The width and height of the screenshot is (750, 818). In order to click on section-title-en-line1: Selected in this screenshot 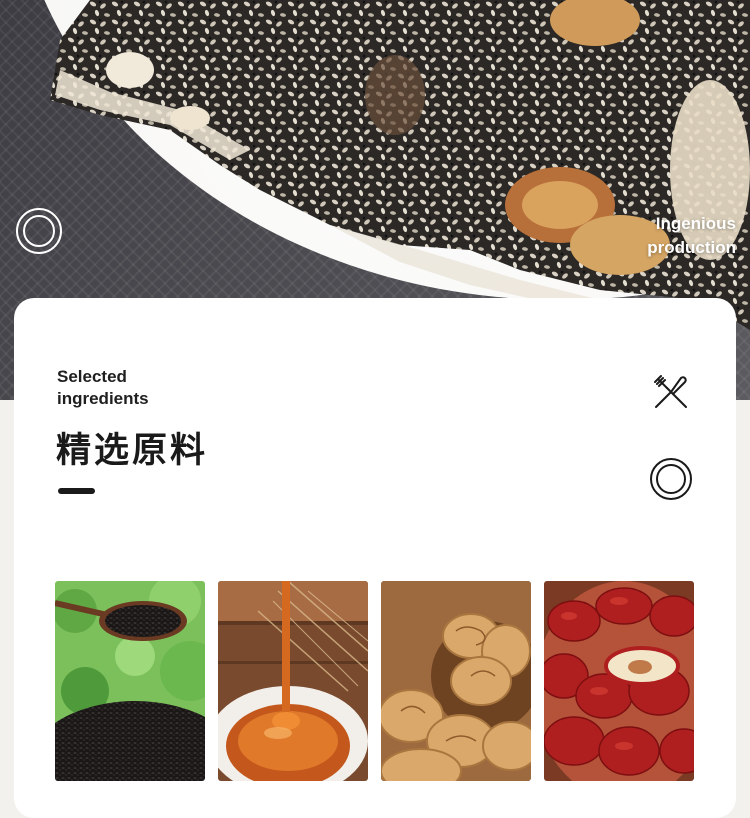, I will do `click(92, 376)`.